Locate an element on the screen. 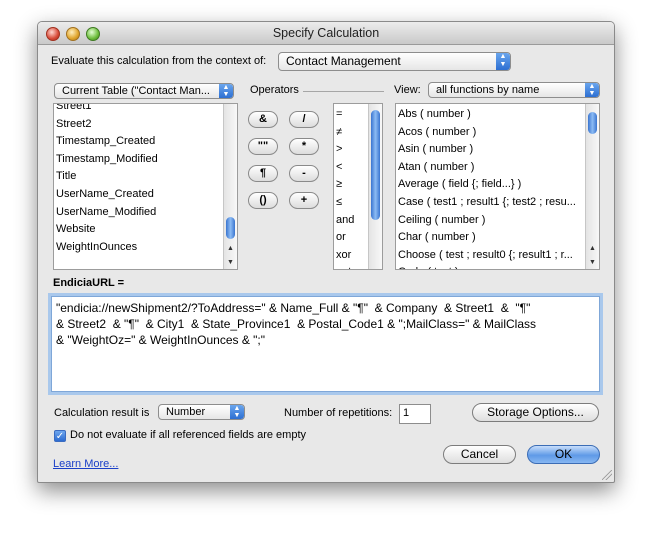 This screenshot has height=533, width=650. concat-op-button: & is located at coordinates (263, 119).